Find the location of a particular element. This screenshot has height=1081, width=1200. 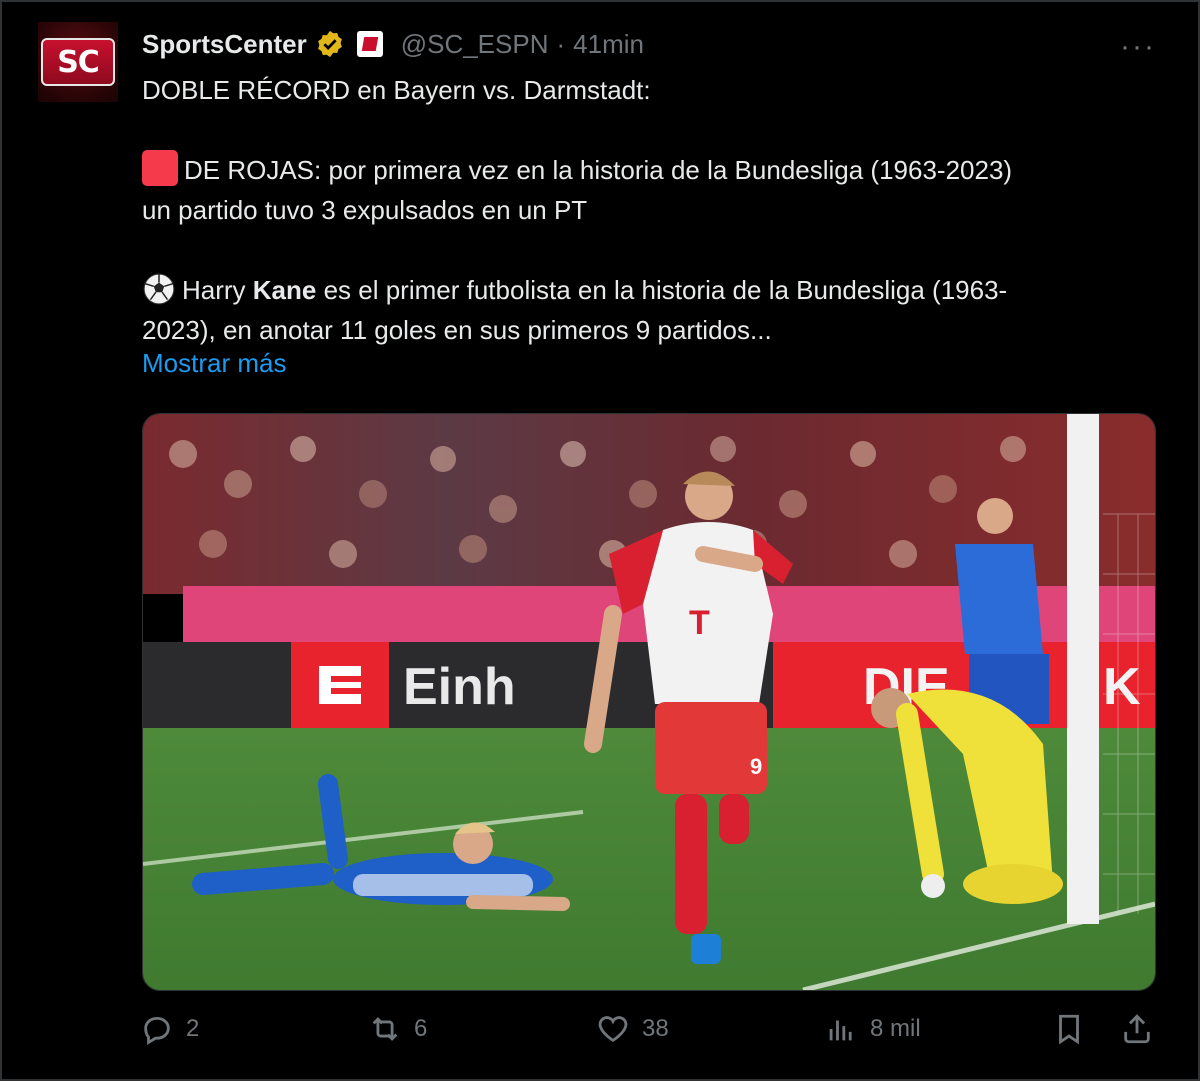

board-text-1: Einh is located at coordinates (459, 687).